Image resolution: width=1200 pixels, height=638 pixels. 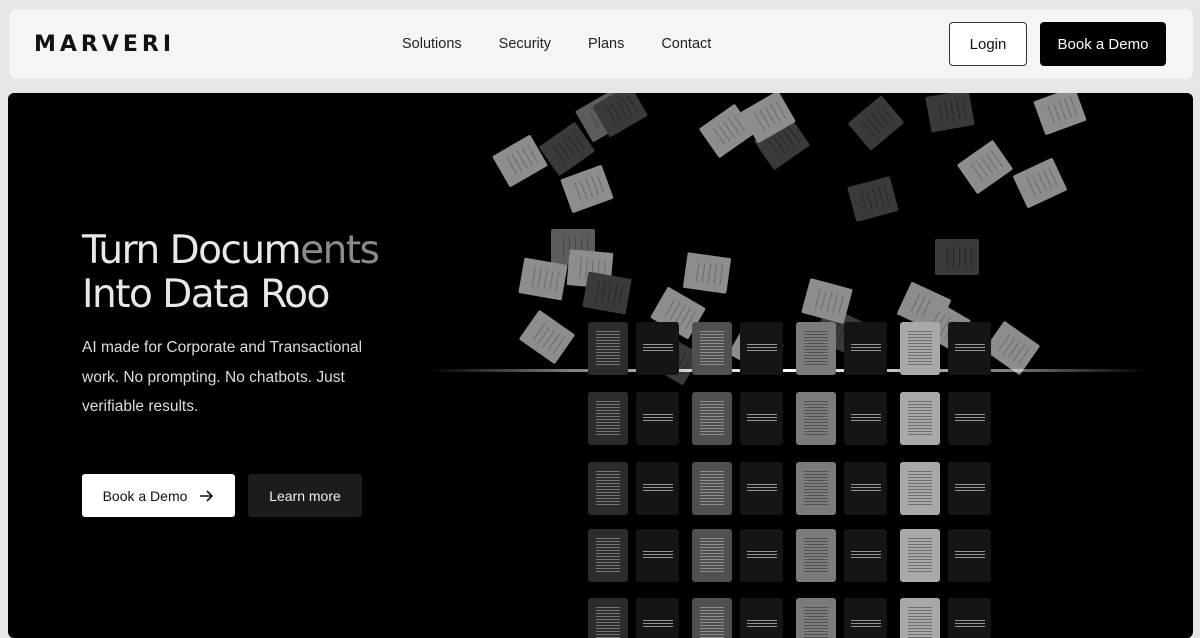 I want to click on hero-title-line1-main: Turn Docum, so click(x=192, y=250).